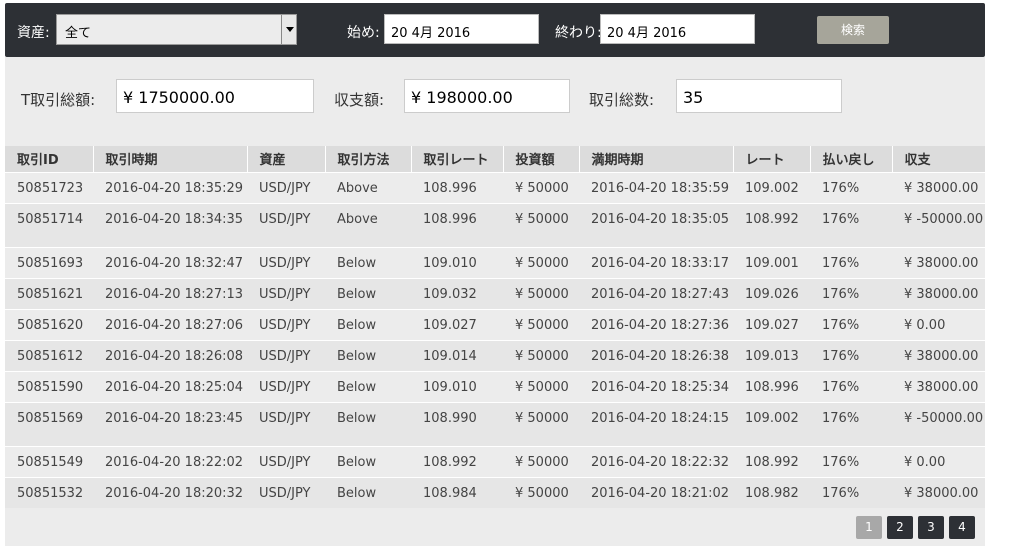 The width and height of the screenshot is (1009, 551). Describe the element at coordinates (49, 461) in the screenshot. I see `table-cell: 50851549` at that location.